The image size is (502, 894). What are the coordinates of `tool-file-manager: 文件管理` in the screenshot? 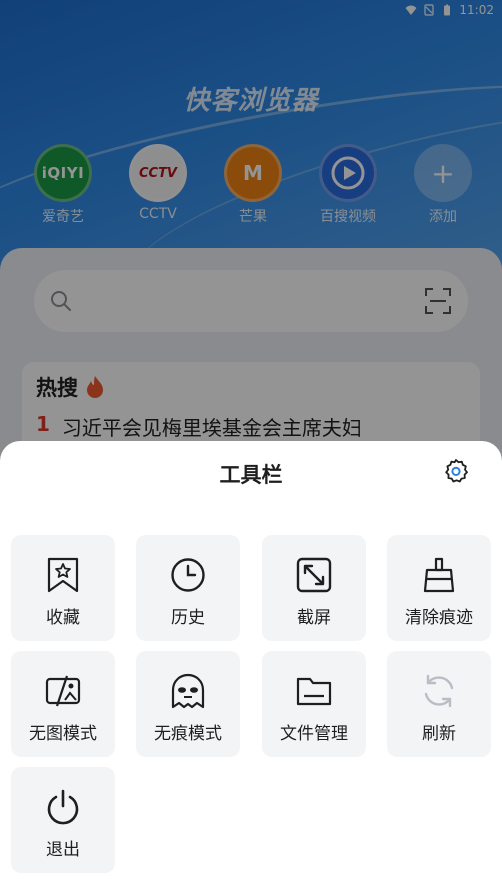 It's located at (314, 704).